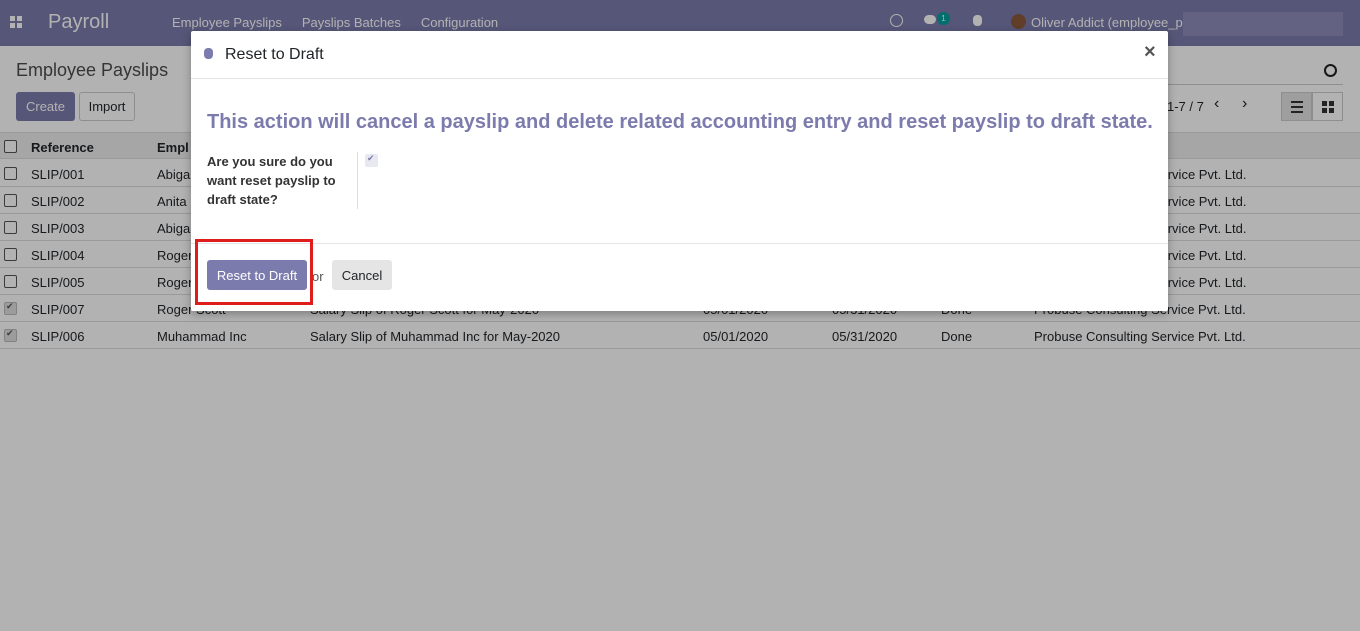 This screenshot has height=631, width=1360. What do you see at coordinates (274, 54) in the screenshot?
I see `modal-title: Reset to Draft` at bounding box center [274, 54].